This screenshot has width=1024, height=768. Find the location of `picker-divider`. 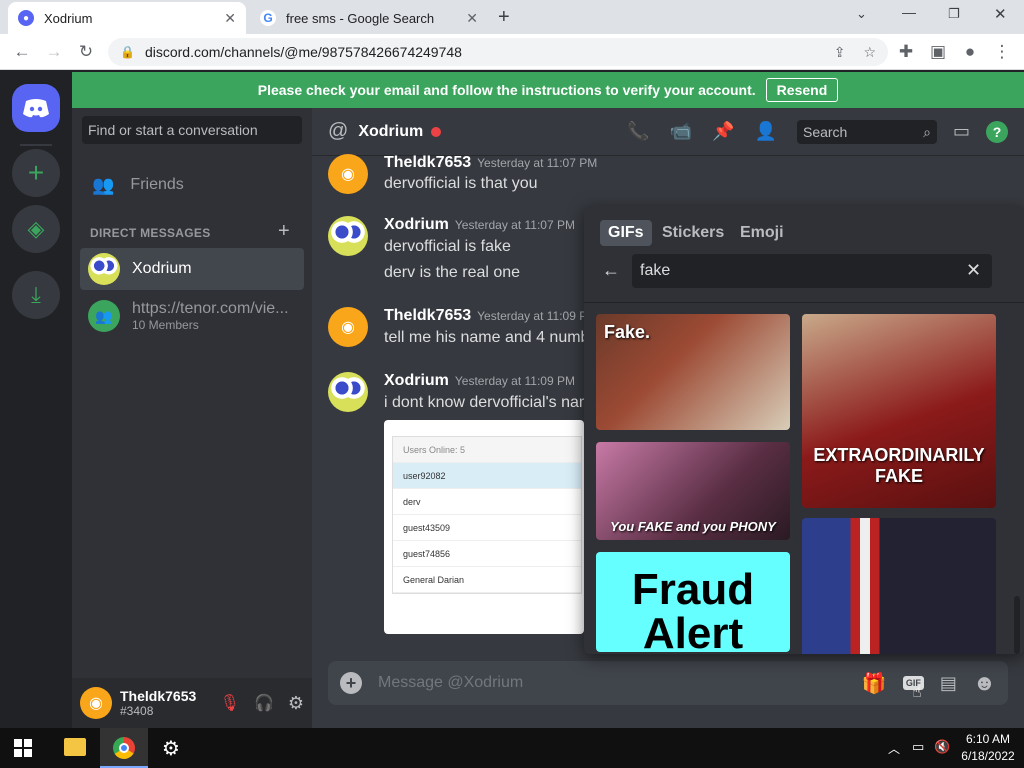

picker-divider is located at coordinates (804, 302).